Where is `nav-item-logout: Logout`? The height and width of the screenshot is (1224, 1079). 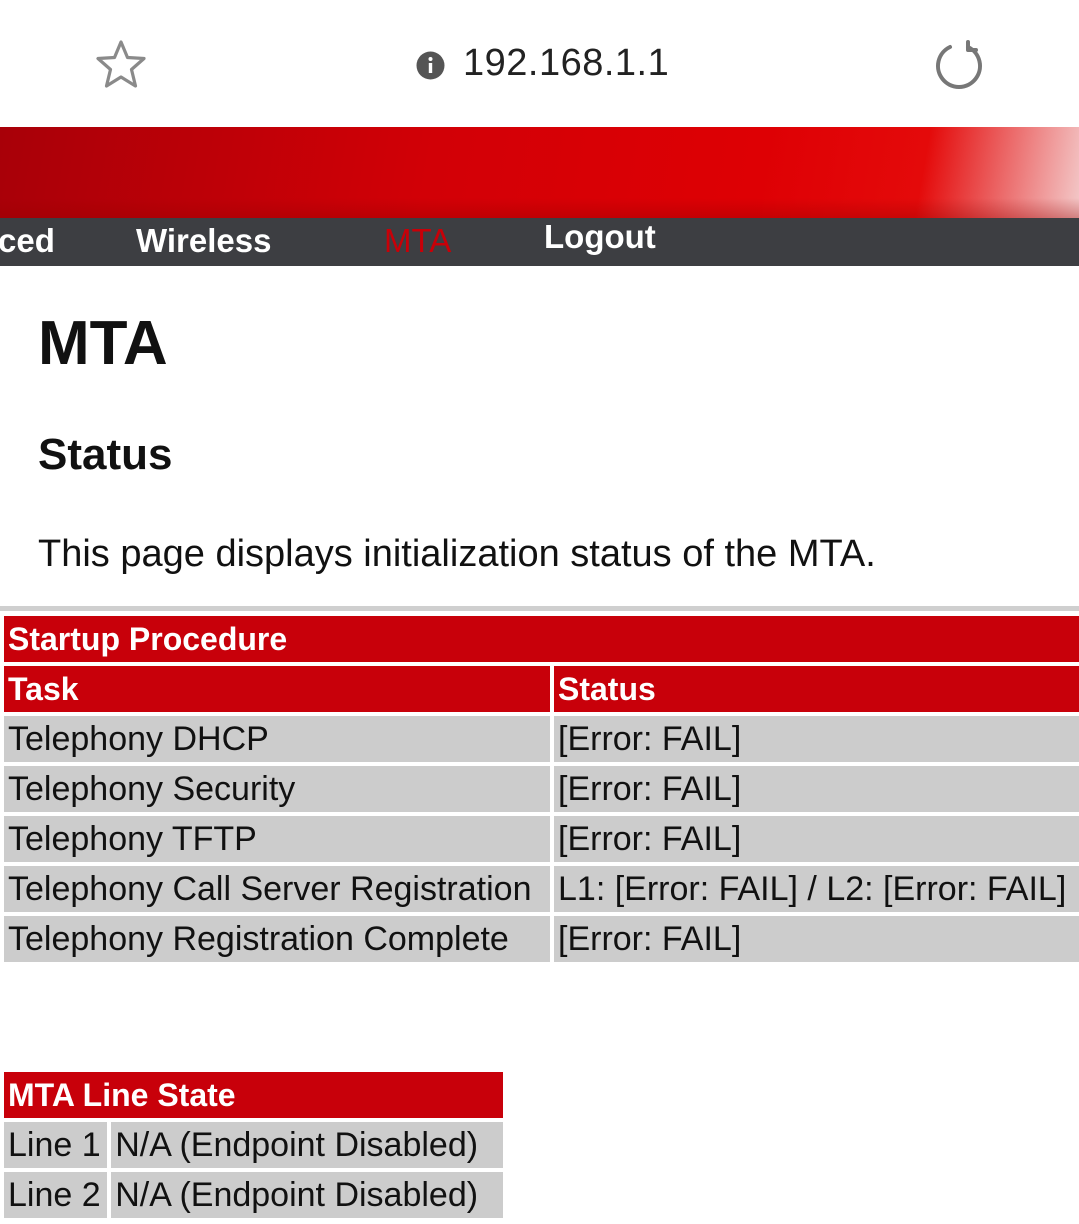 nav-item-logout: Logout is located at coordinates (600, 237).